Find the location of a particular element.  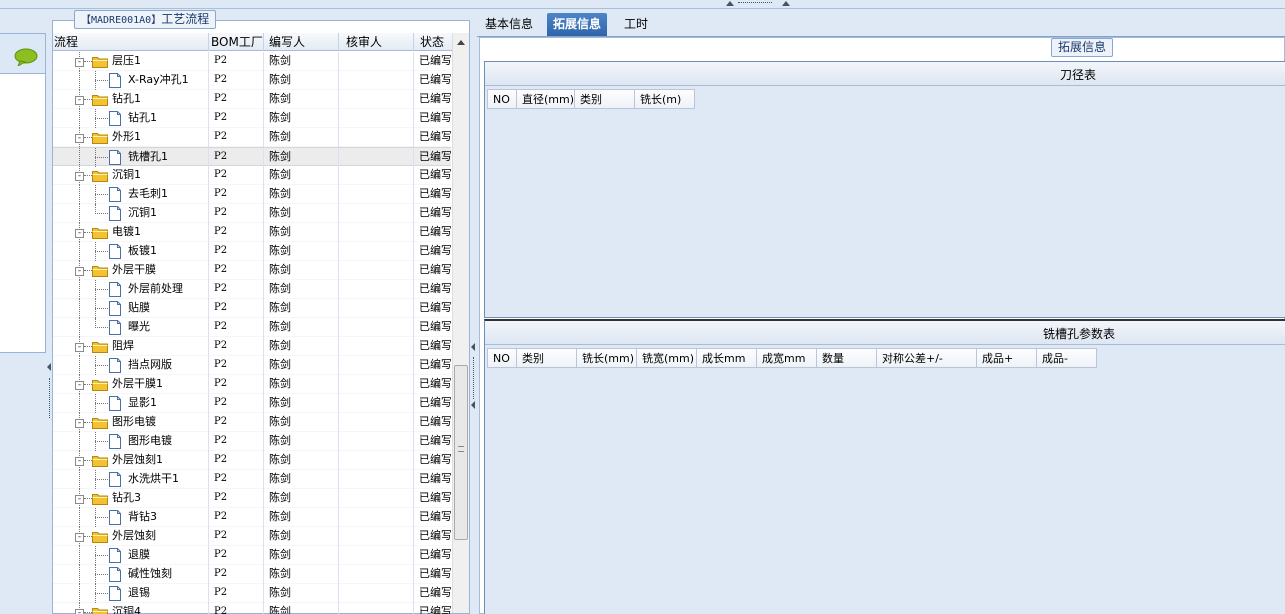

col-header-bom-factory: BOM工厂 is located at coordinates (236, 42).